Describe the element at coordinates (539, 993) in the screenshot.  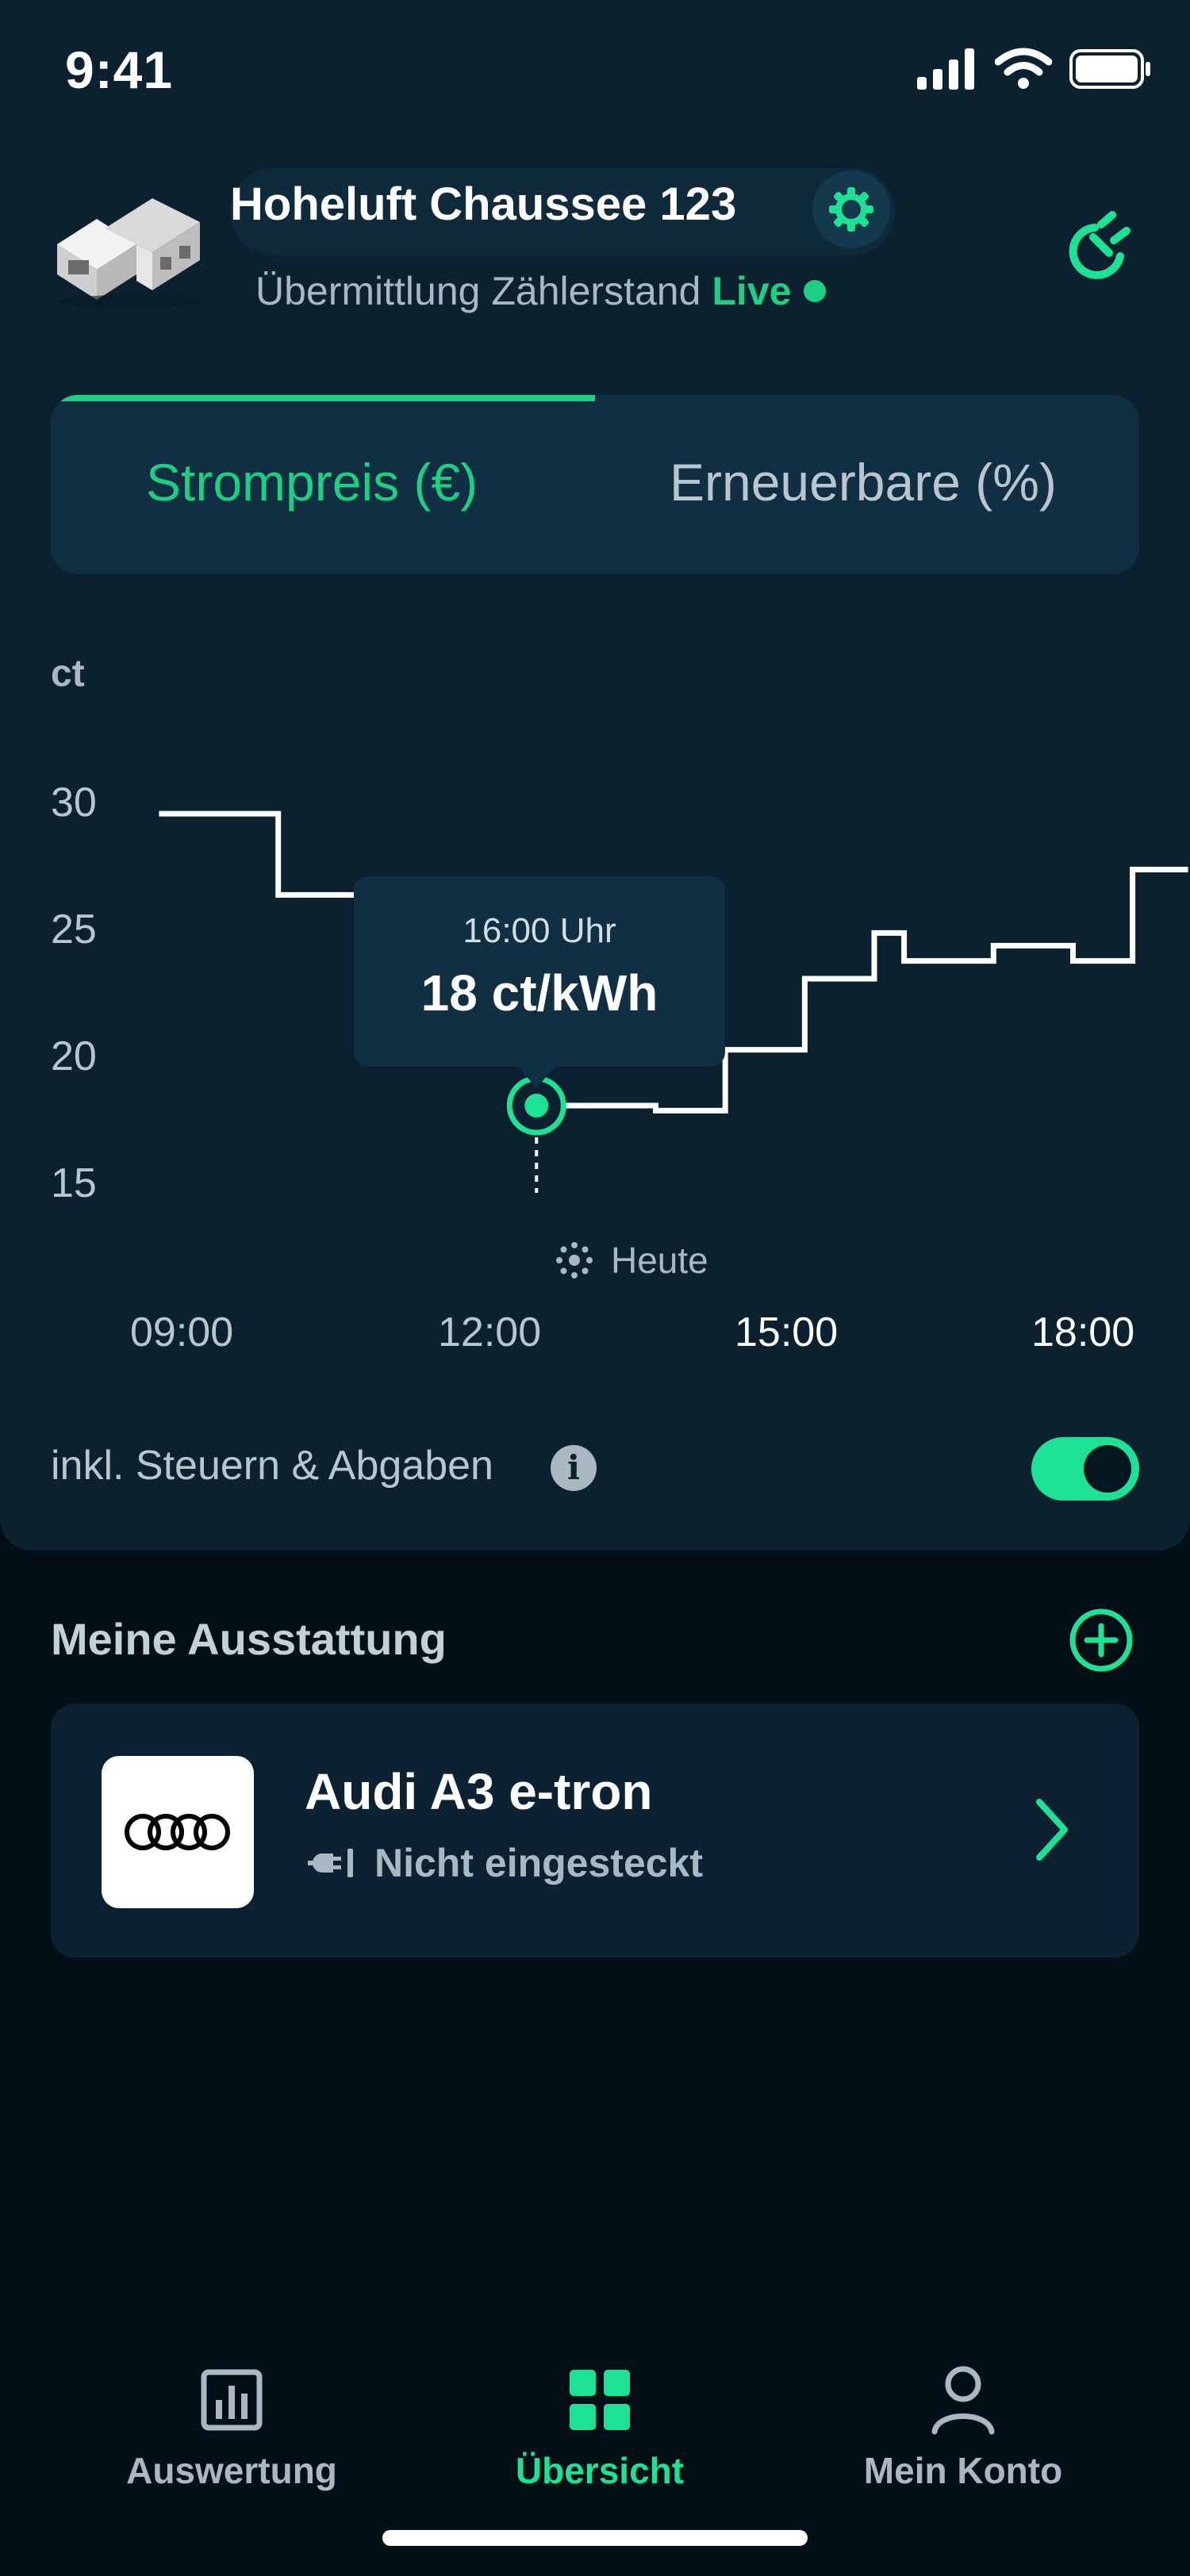
I see `tooltip-value: 18 ct/kWh` at that location.